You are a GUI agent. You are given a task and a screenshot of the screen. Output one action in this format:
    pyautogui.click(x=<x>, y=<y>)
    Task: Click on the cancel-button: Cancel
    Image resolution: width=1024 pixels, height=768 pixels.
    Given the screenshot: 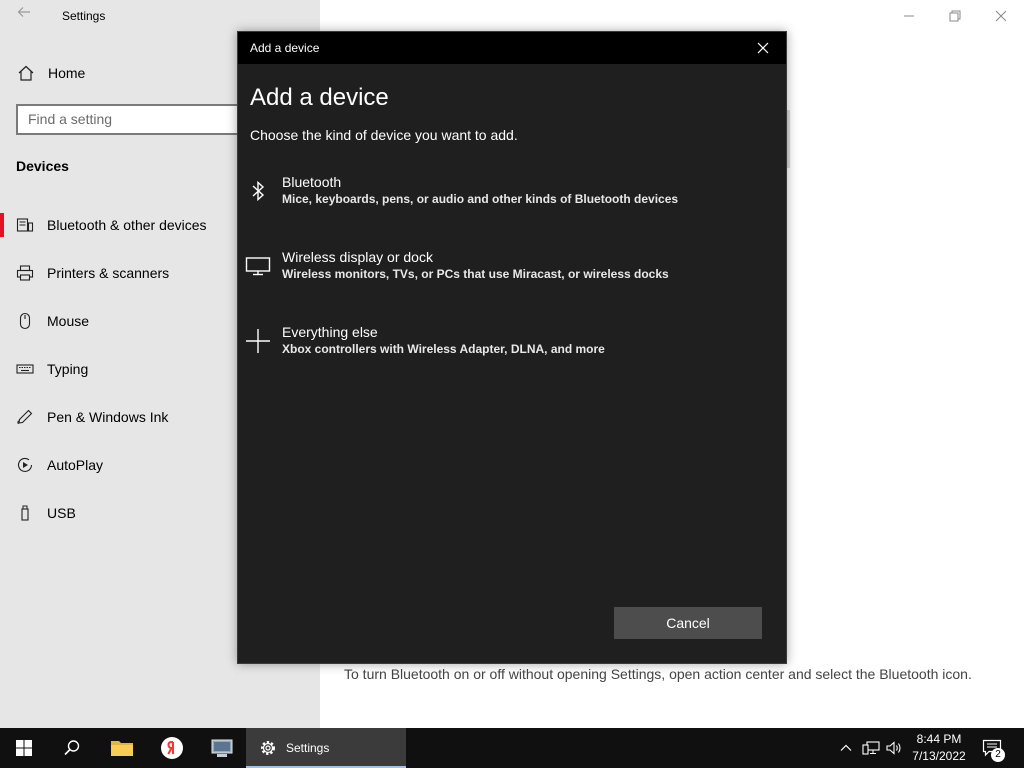 What is the action you would take?
    pyautogui.click(x=688, y=623)
    